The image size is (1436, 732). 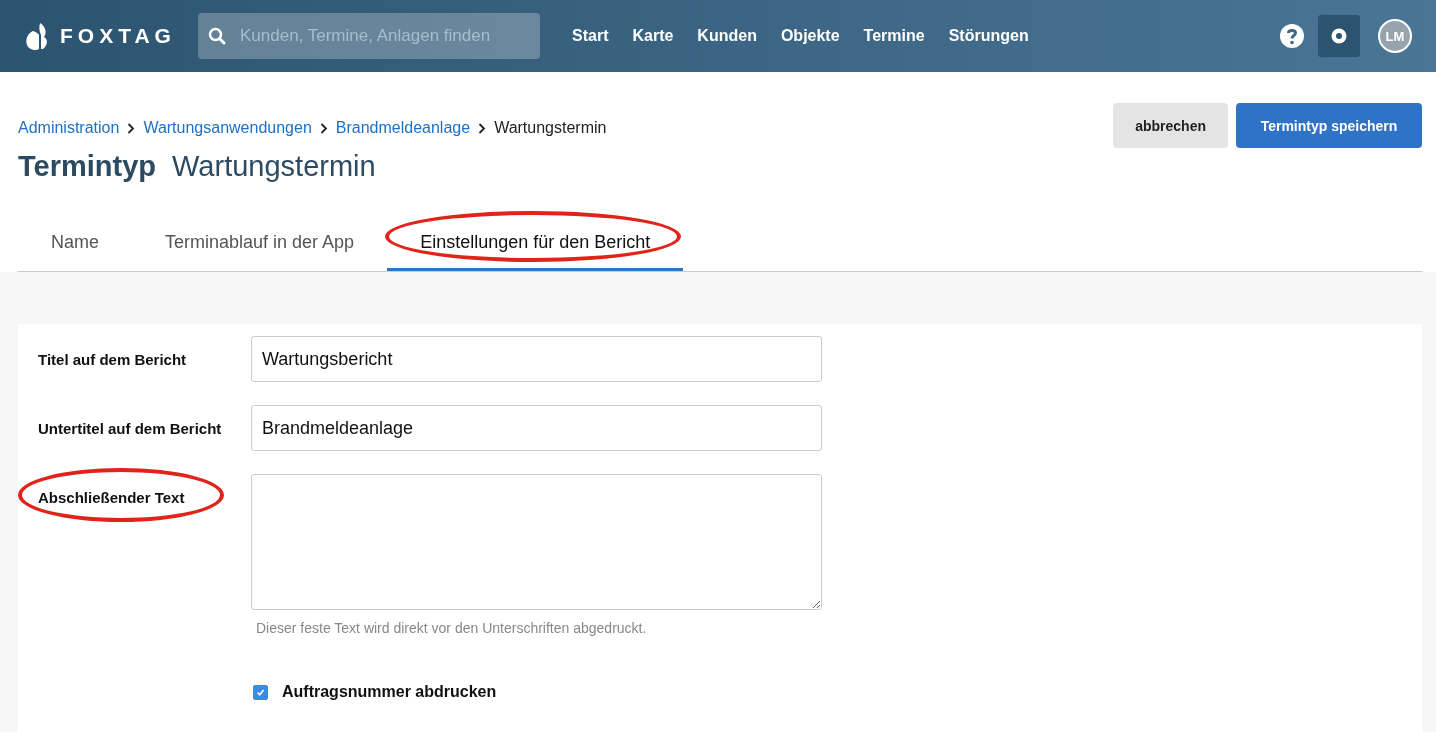 I want to click on text-input: Brandmeldeanlage, so click(x=536, y=428).